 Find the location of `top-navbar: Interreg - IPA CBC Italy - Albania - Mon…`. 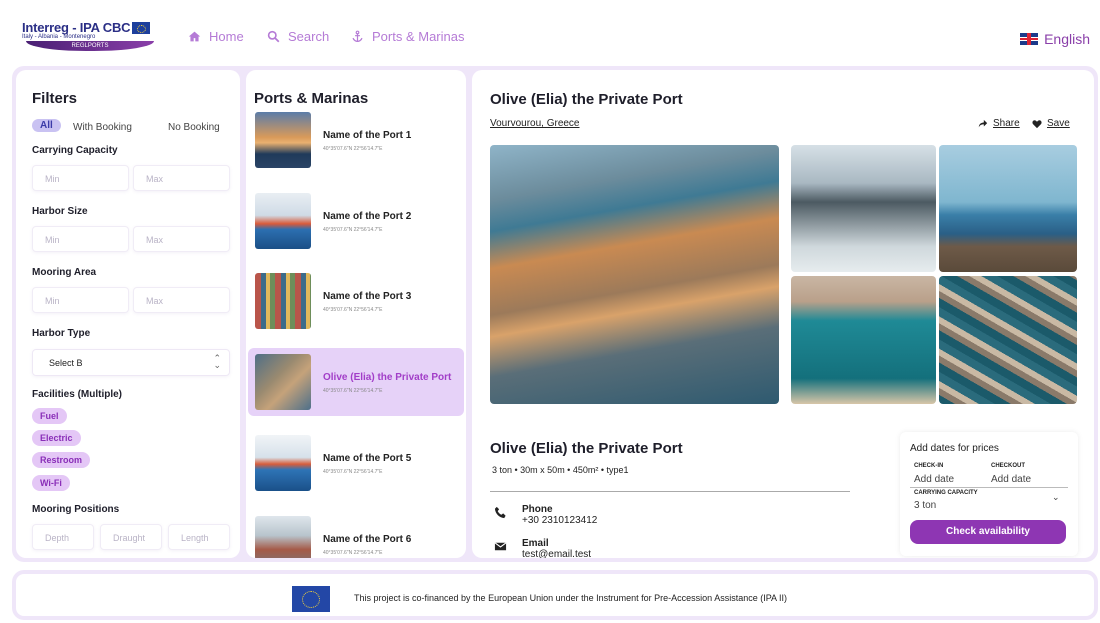

top-navbar: Interreg - IPA CBC Italy - Albania - Mon… is located at coordinates (550, 33).